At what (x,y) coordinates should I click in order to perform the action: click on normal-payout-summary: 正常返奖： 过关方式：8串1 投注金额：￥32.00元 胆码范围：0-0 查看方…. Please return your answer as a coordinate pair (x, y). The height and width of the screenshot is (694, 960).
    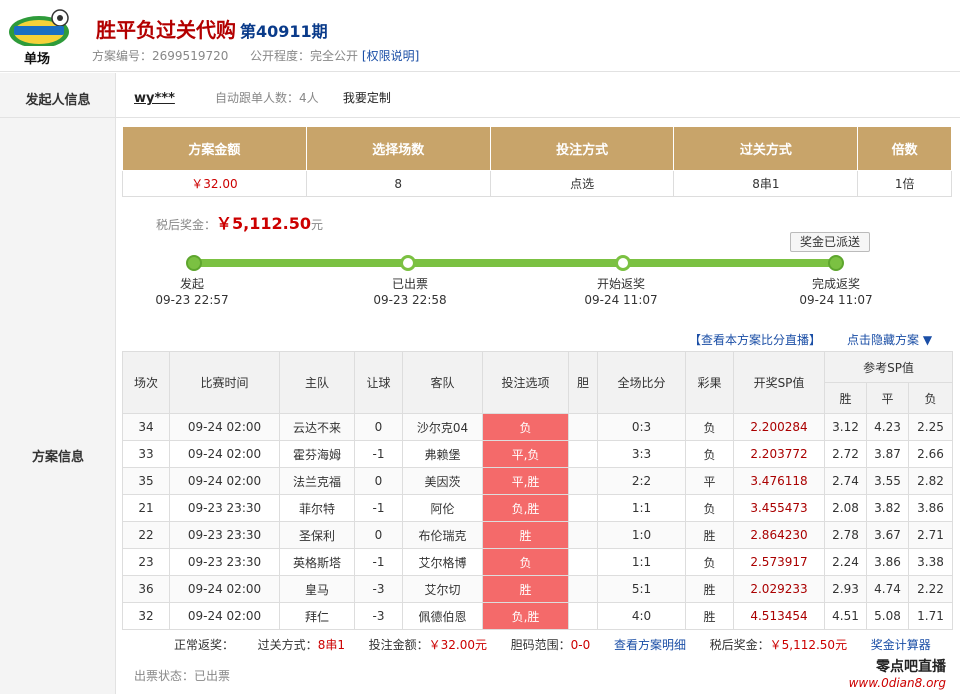
    Looking at the image, I should click on (552, 644).